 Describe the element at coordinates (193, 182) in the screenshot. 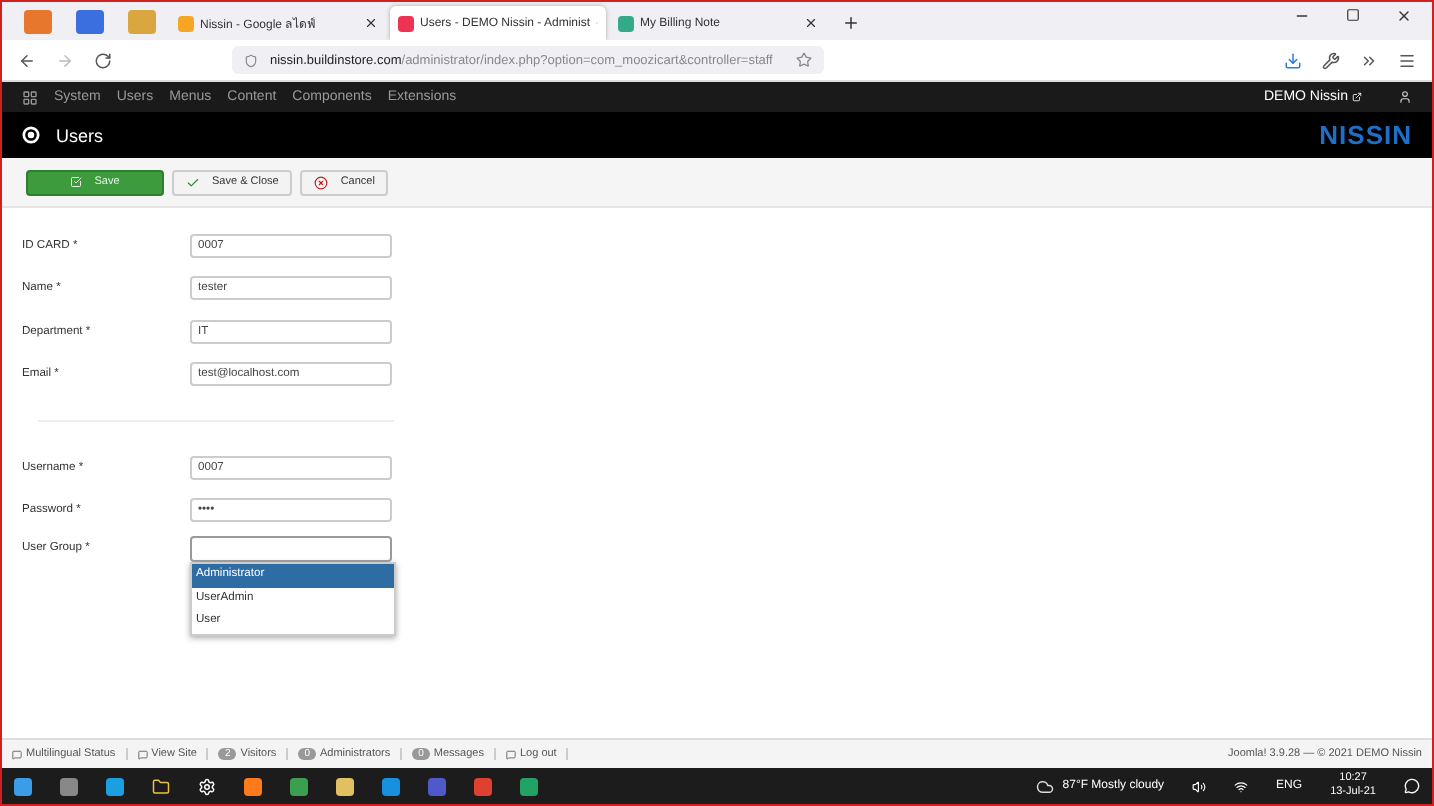

I see `check-icon` at that location.